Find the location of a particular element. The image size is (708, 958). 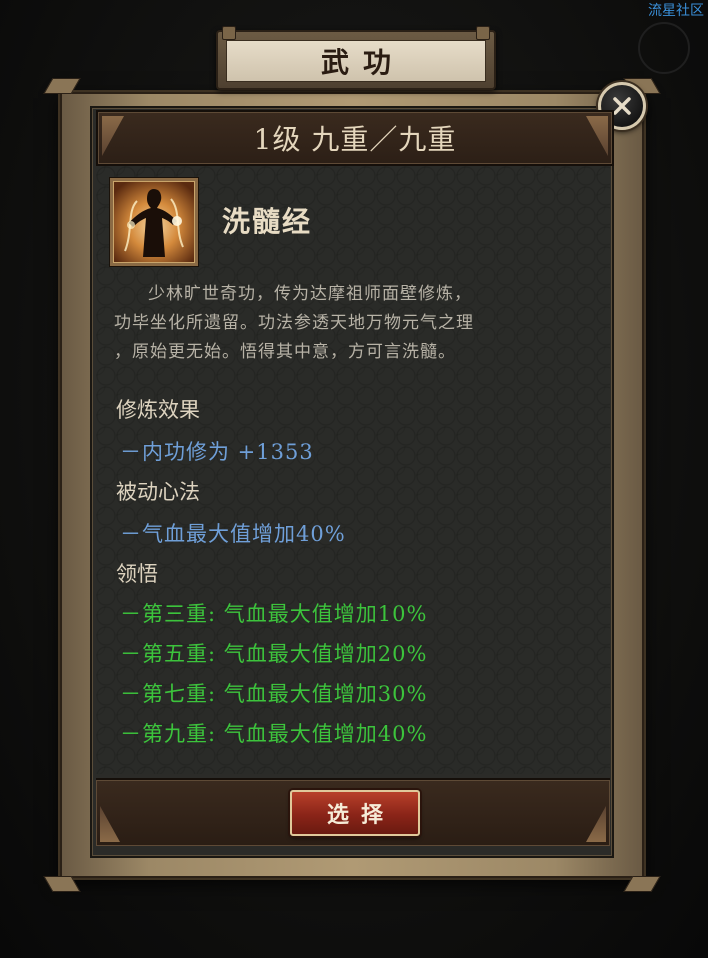

watermark: 流星社区 is located at coordinates (676, 11).